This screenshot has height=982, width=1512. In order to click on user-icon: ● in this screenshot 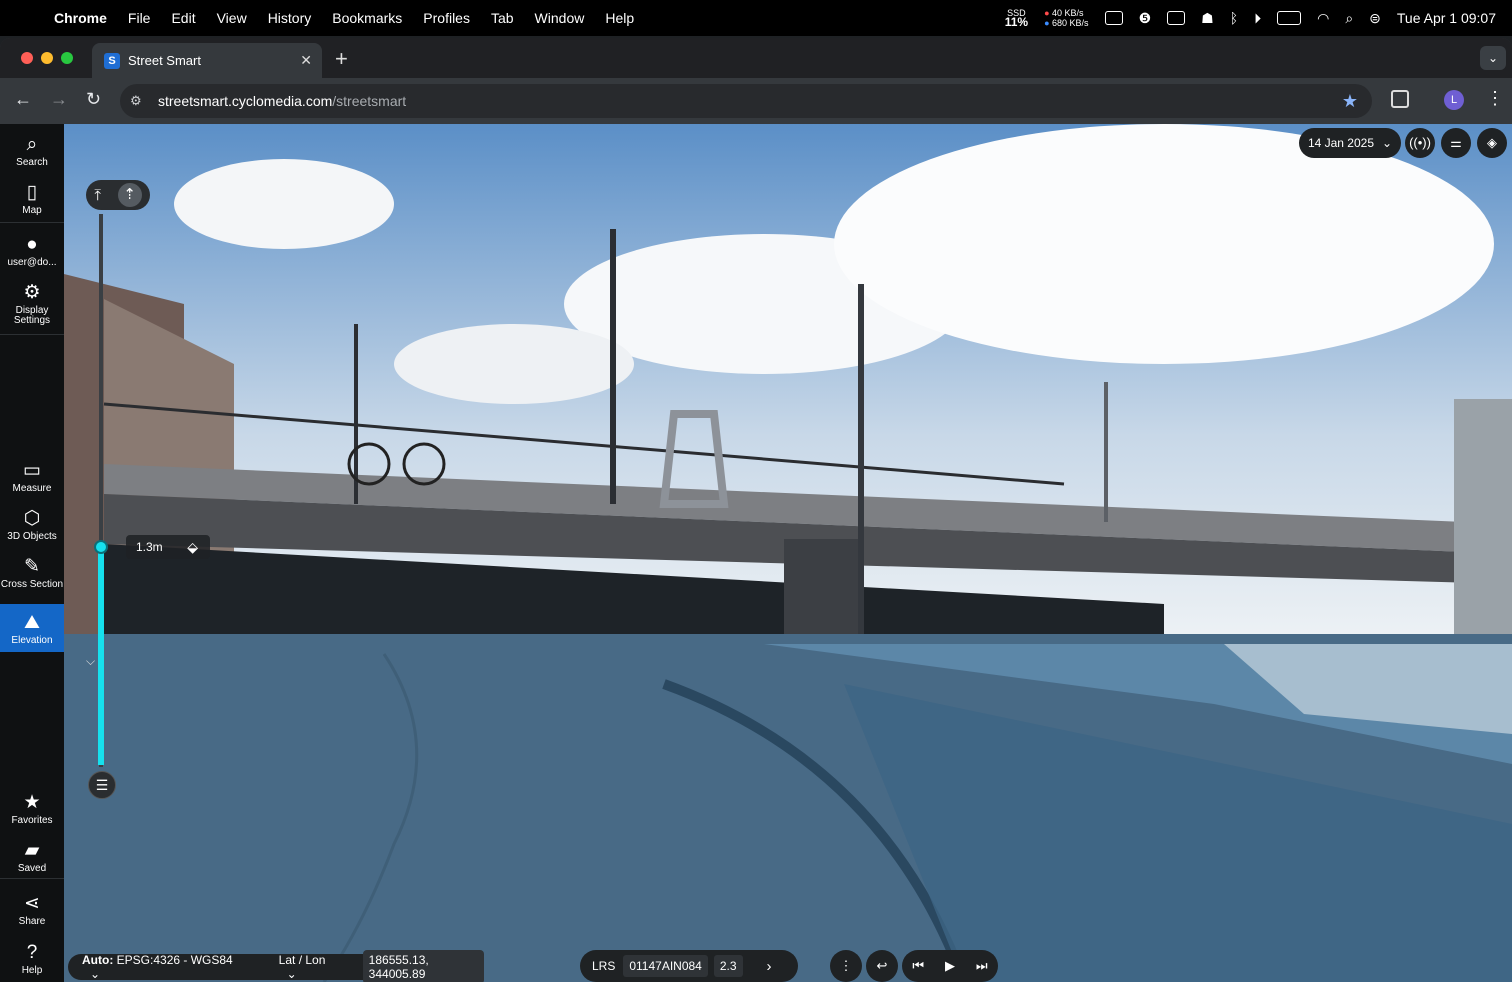, I will do `click(32, 244)`.